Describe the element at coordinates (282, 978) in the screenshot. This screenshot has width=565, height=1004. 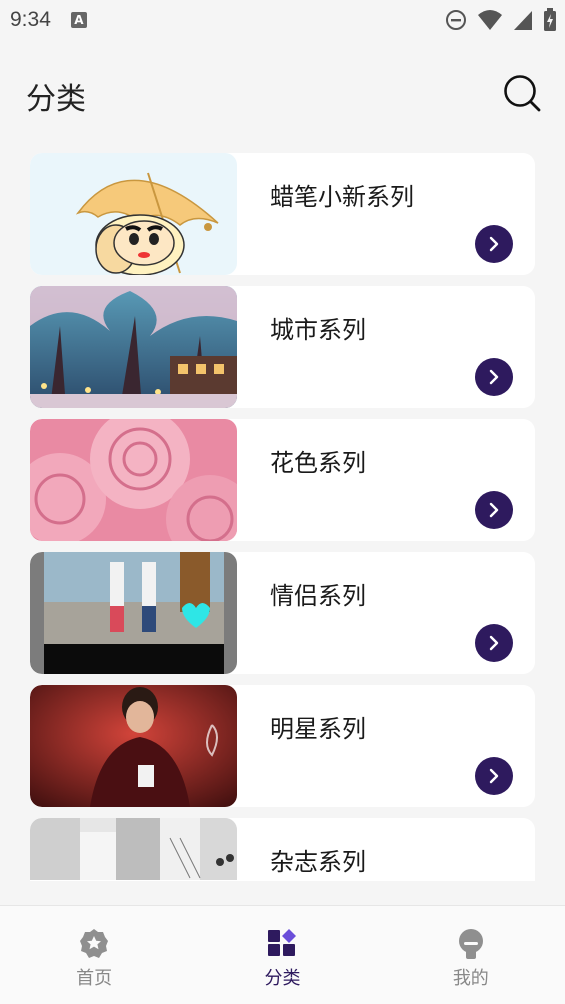
I see `nav-label: 分类` at that location.